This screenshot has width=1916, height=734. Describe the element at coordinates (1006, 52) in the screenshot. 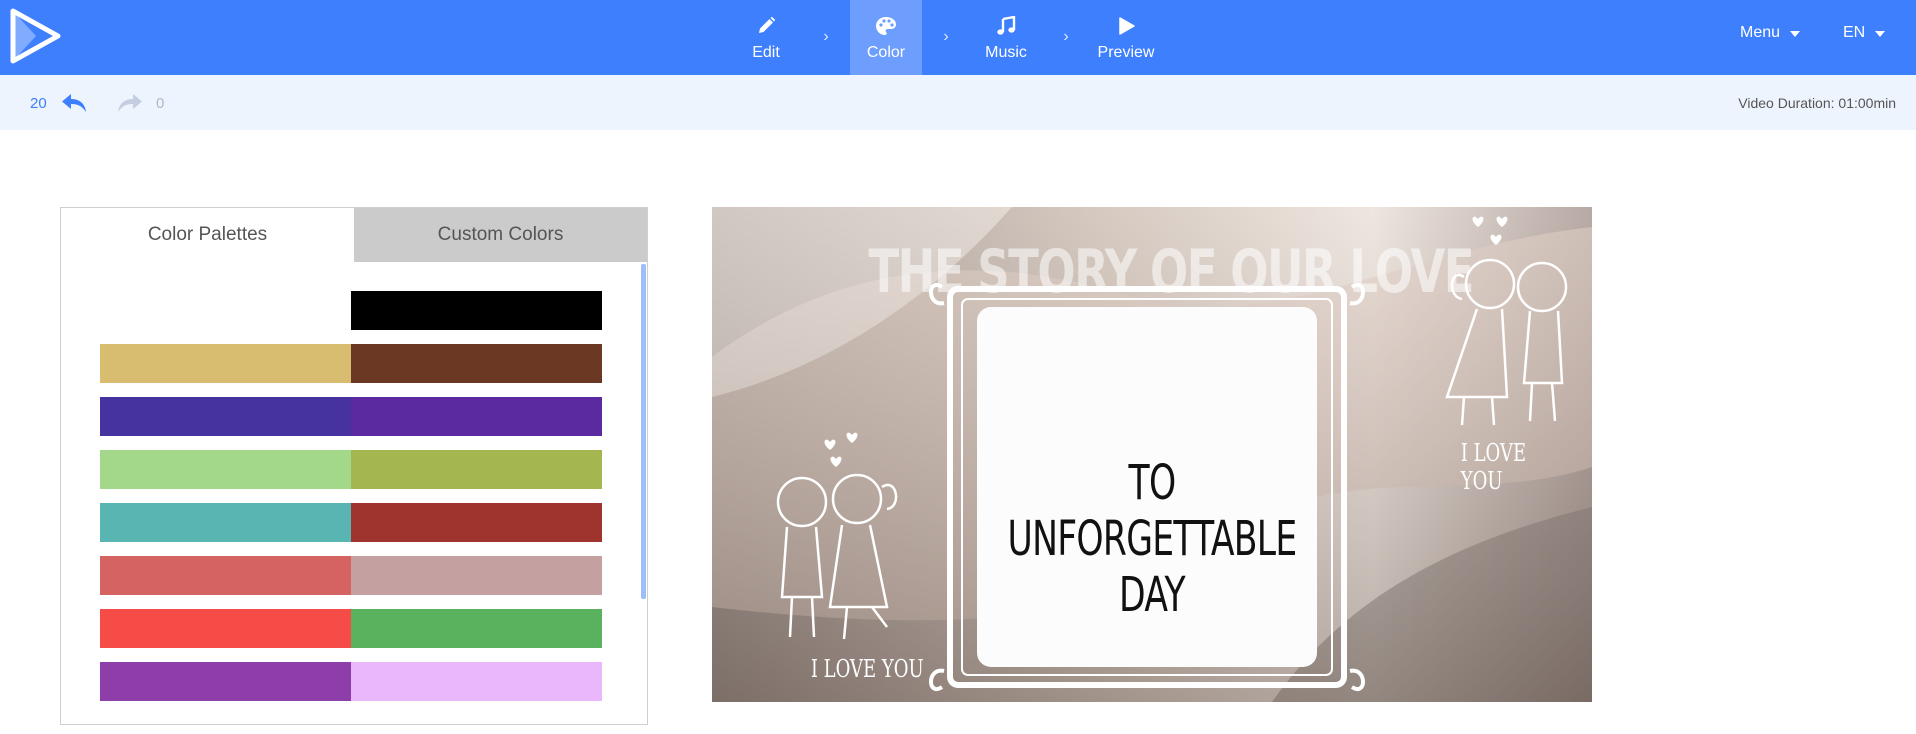

I see `step-music-label: Music` at that location.